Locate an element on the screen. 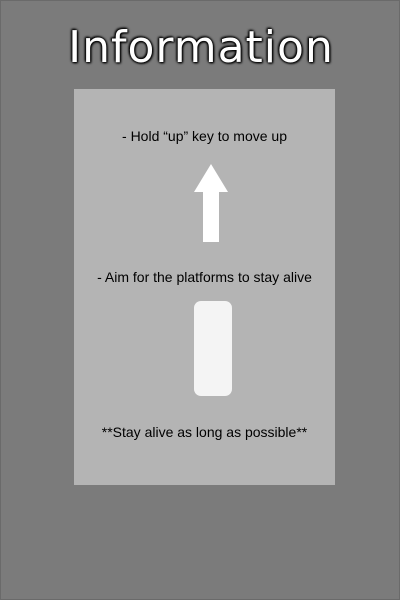  up-arrow-icon is located at coordinates (211, 203).